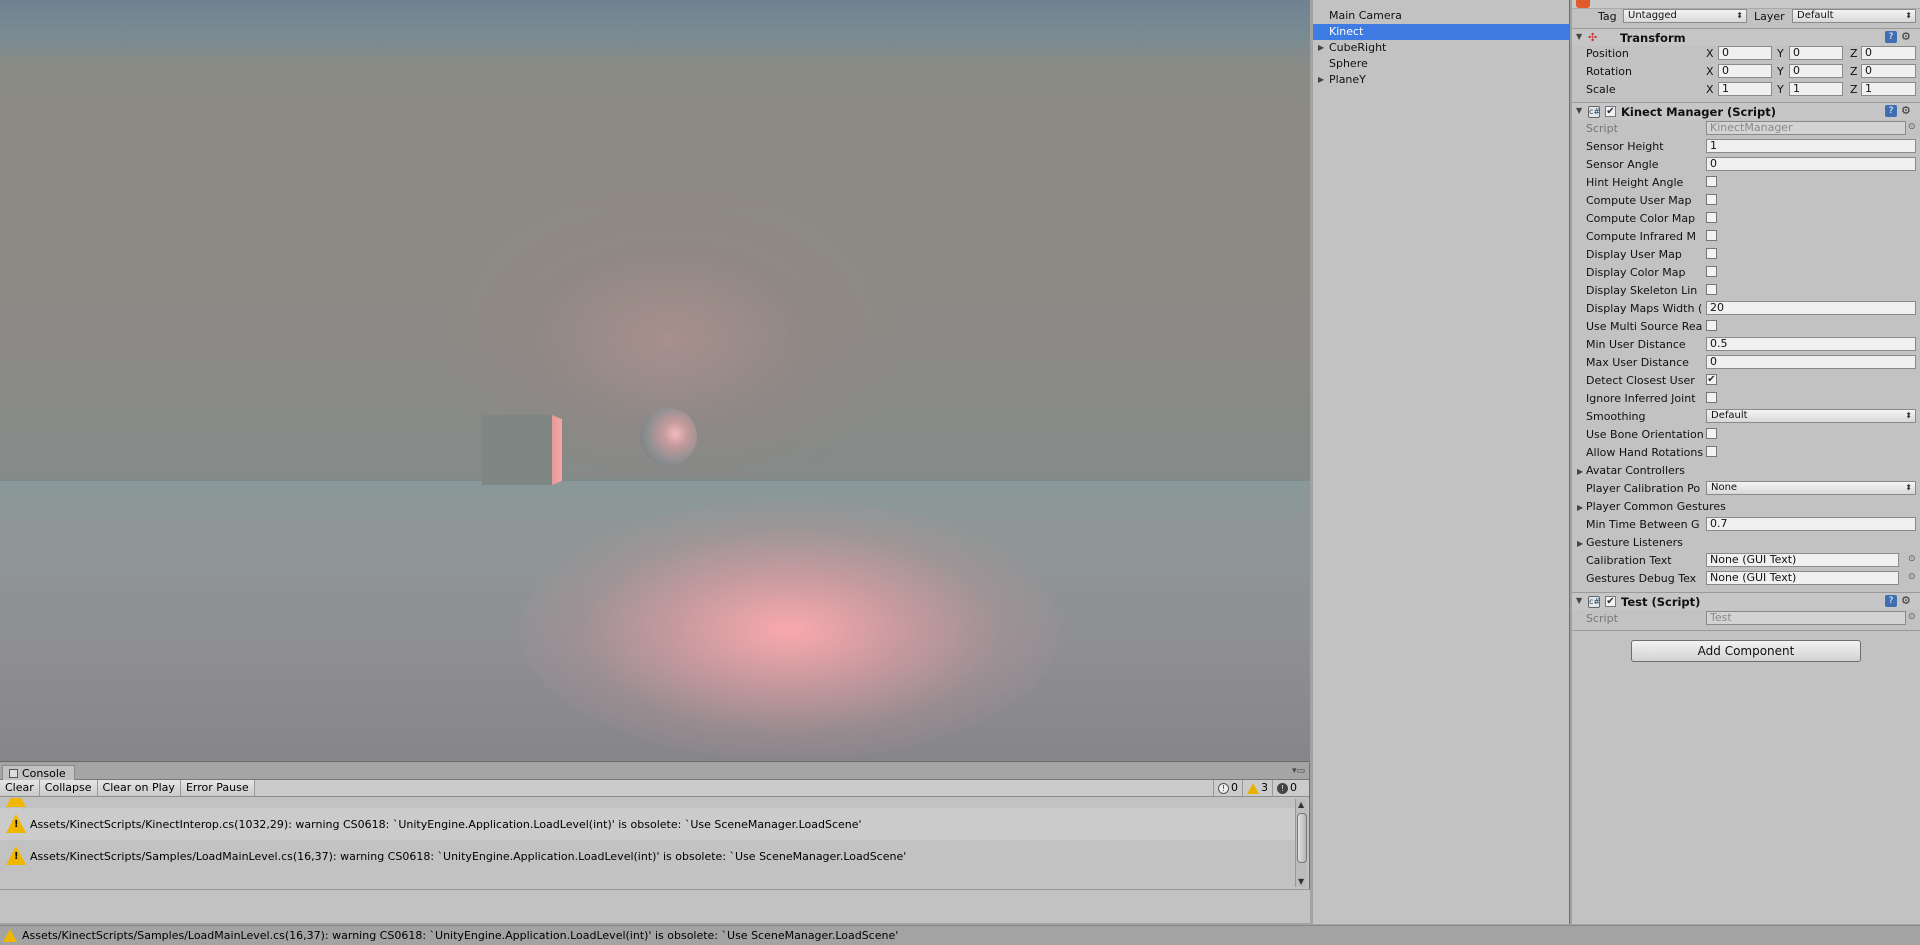 The height and width of the screenshot is (945, 1920). Describe the element at coordinates (1298, 771) in the screenshot. I see `panel-menu-icon: ▾▭` at that location.